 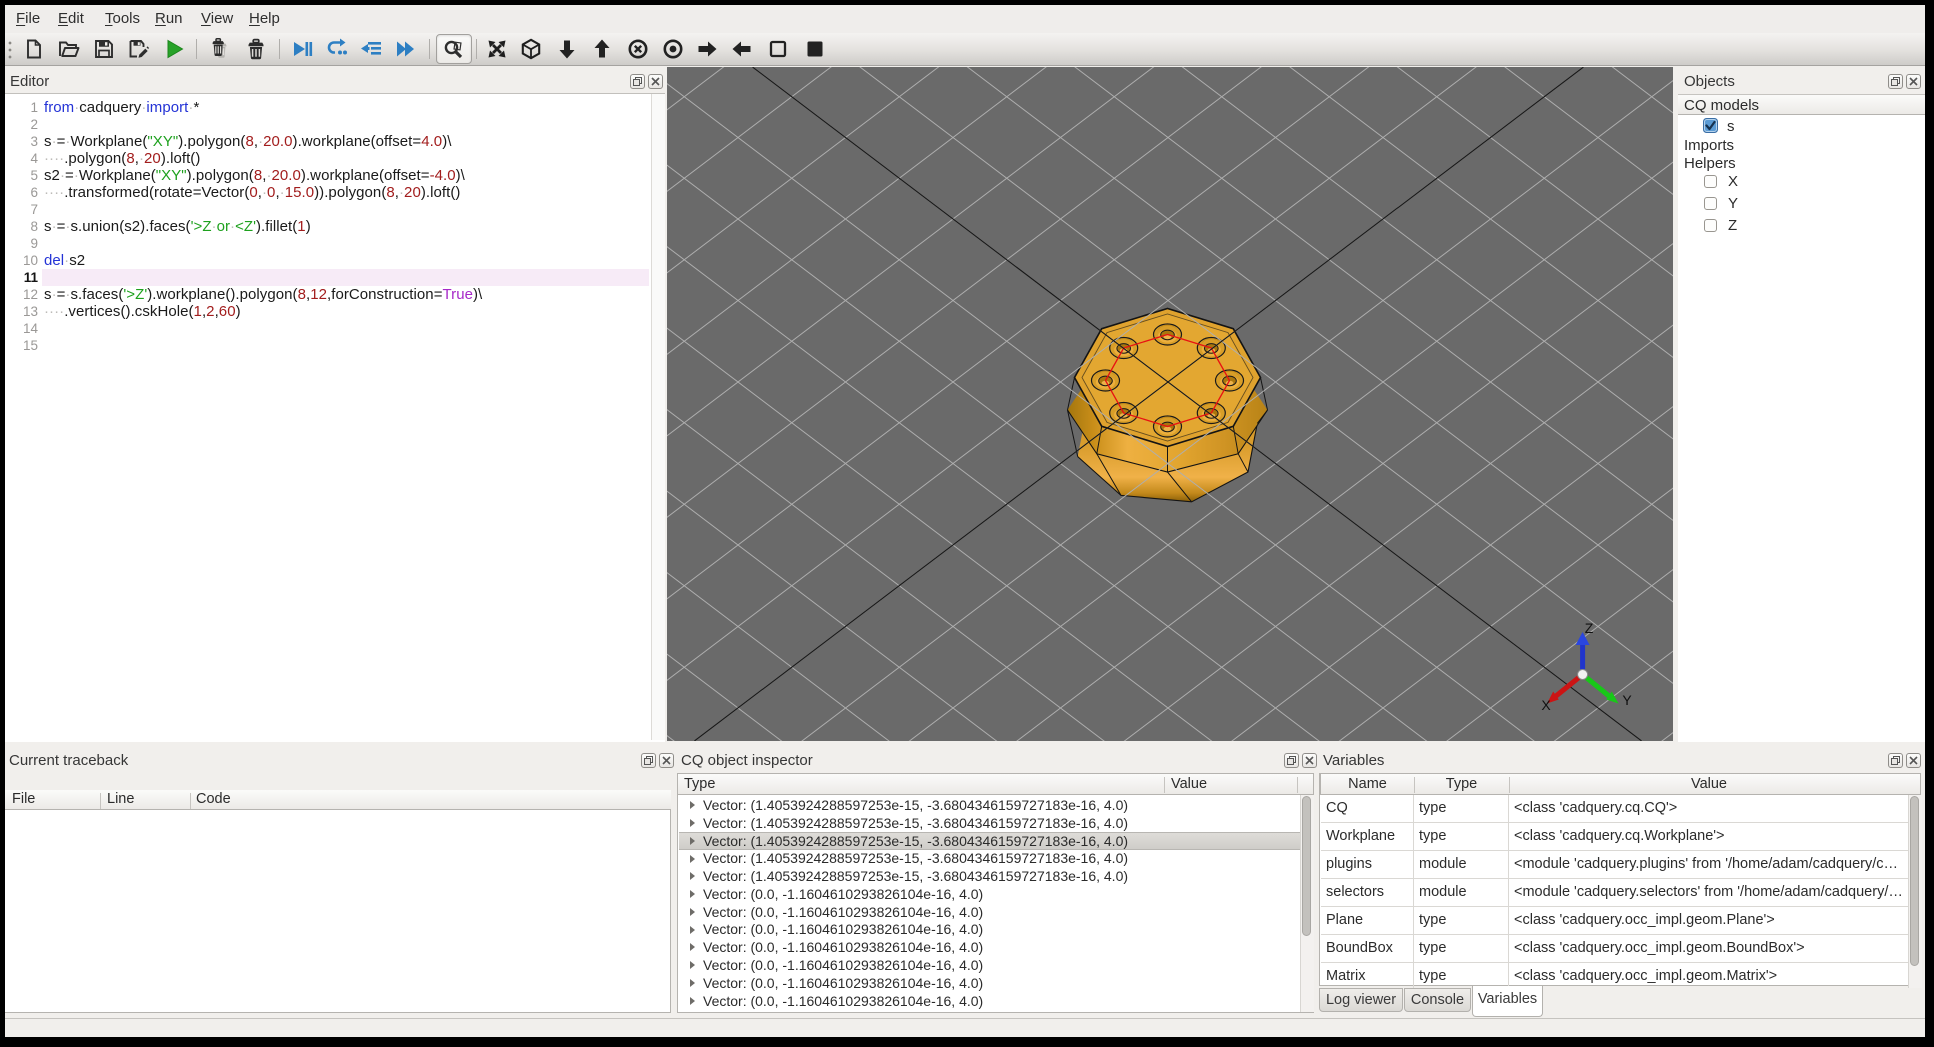 I want to click on svg-text: Z, so click(x=1589, y=628).